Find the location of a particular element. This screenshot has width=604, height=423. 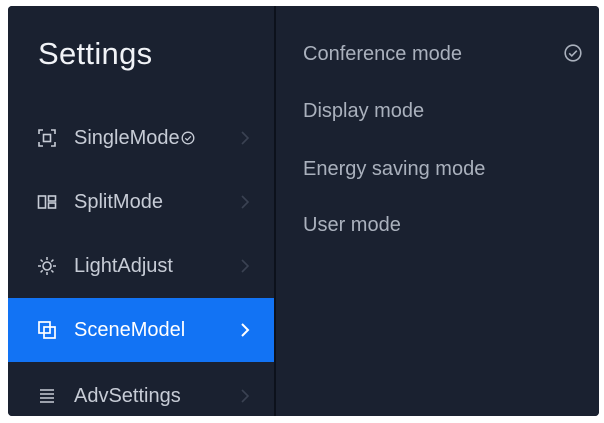

sidebar-item-singlemode: SingleMode is located at coordinates (141, 138).